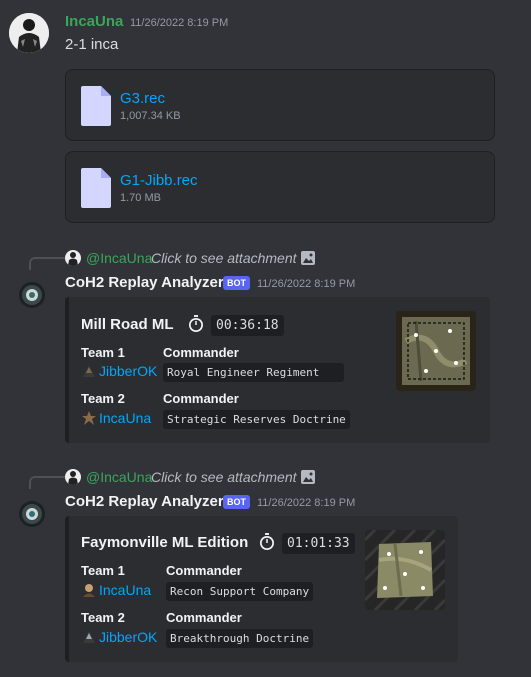 This screenshot has height=677, width=531. What do you see at coordinates (318, 543) in the screenshot?
I see `game-duration: 01:01:33` at bounding box center [318, 543].